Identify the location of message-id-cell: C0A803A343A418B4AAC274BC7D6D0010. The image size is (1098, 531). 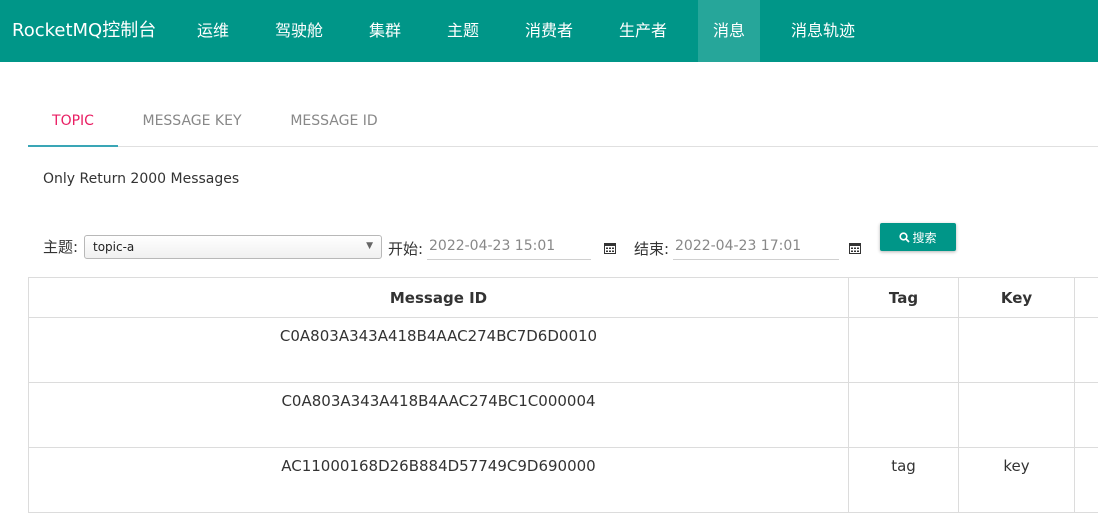
(438, 350).